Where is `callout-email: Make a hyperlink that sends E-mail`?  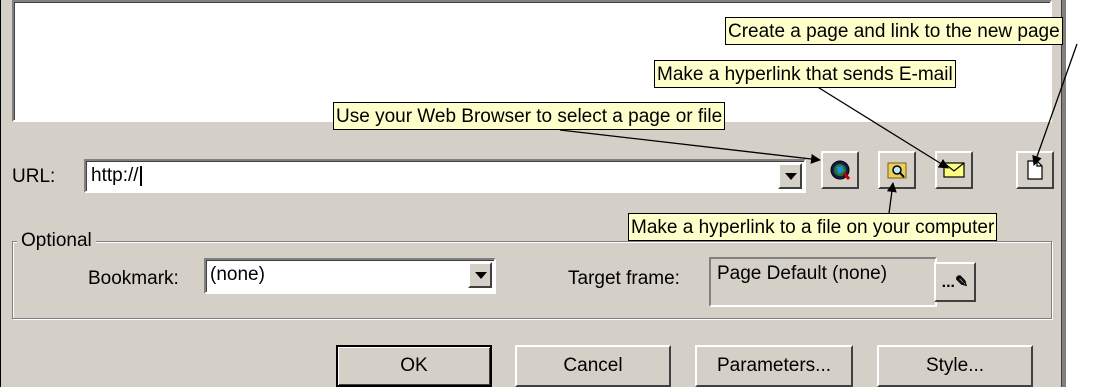 callout-email: Make a hyperlink that sends E-mail is located at coordinates (805, 74).